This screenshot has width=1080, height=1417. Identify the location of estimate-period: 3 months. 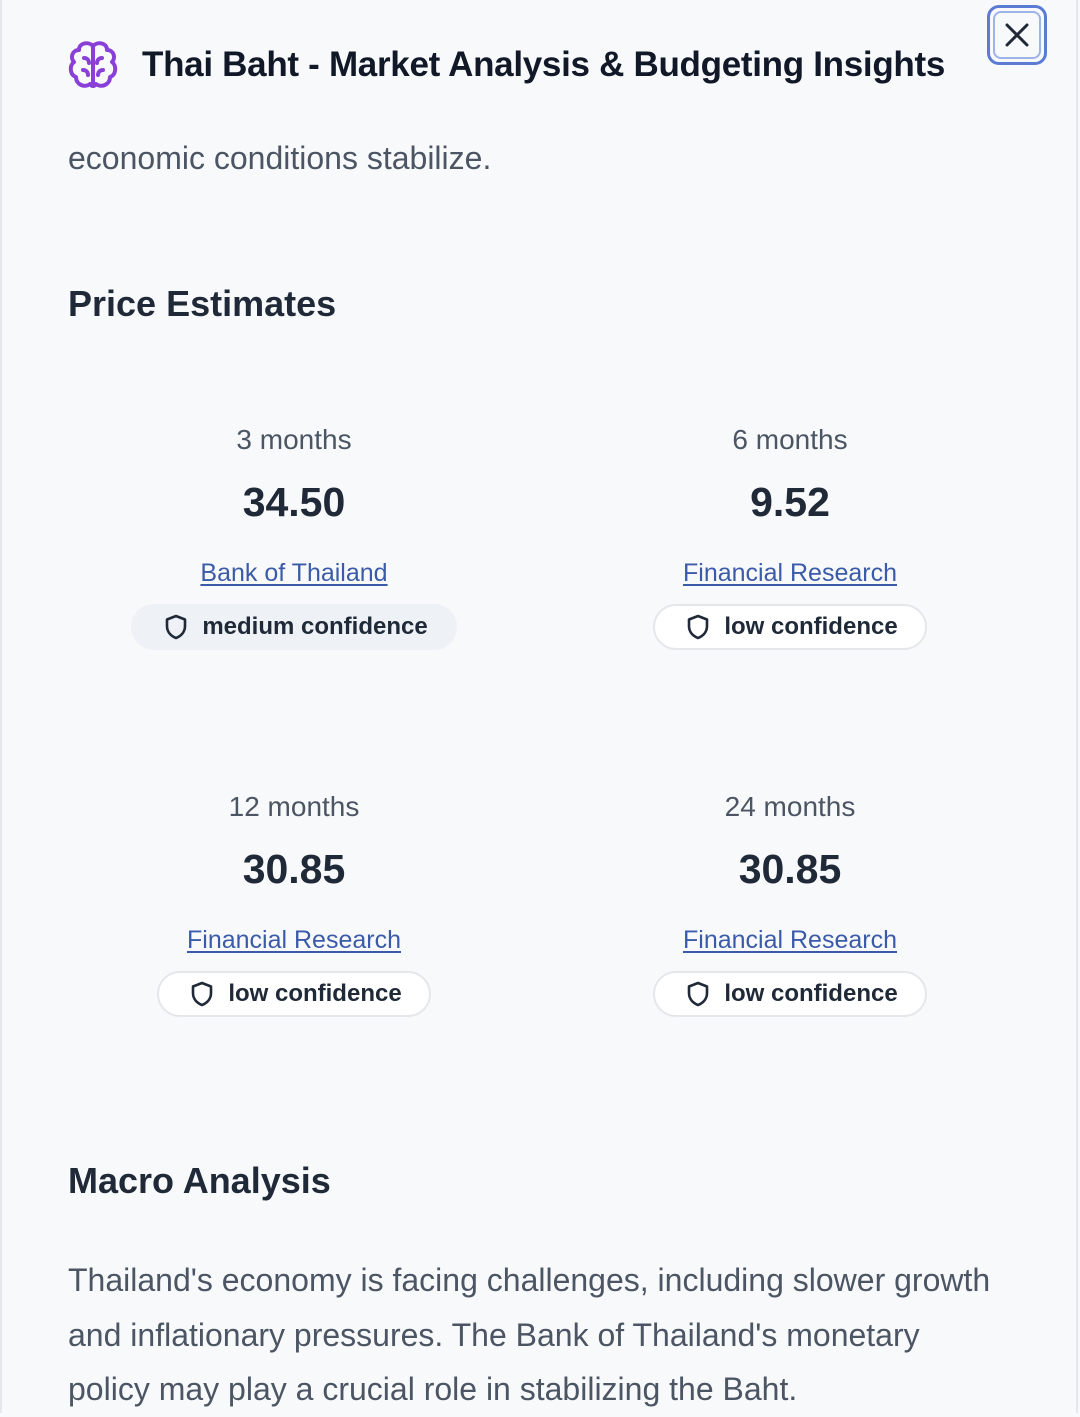
(294, 439).